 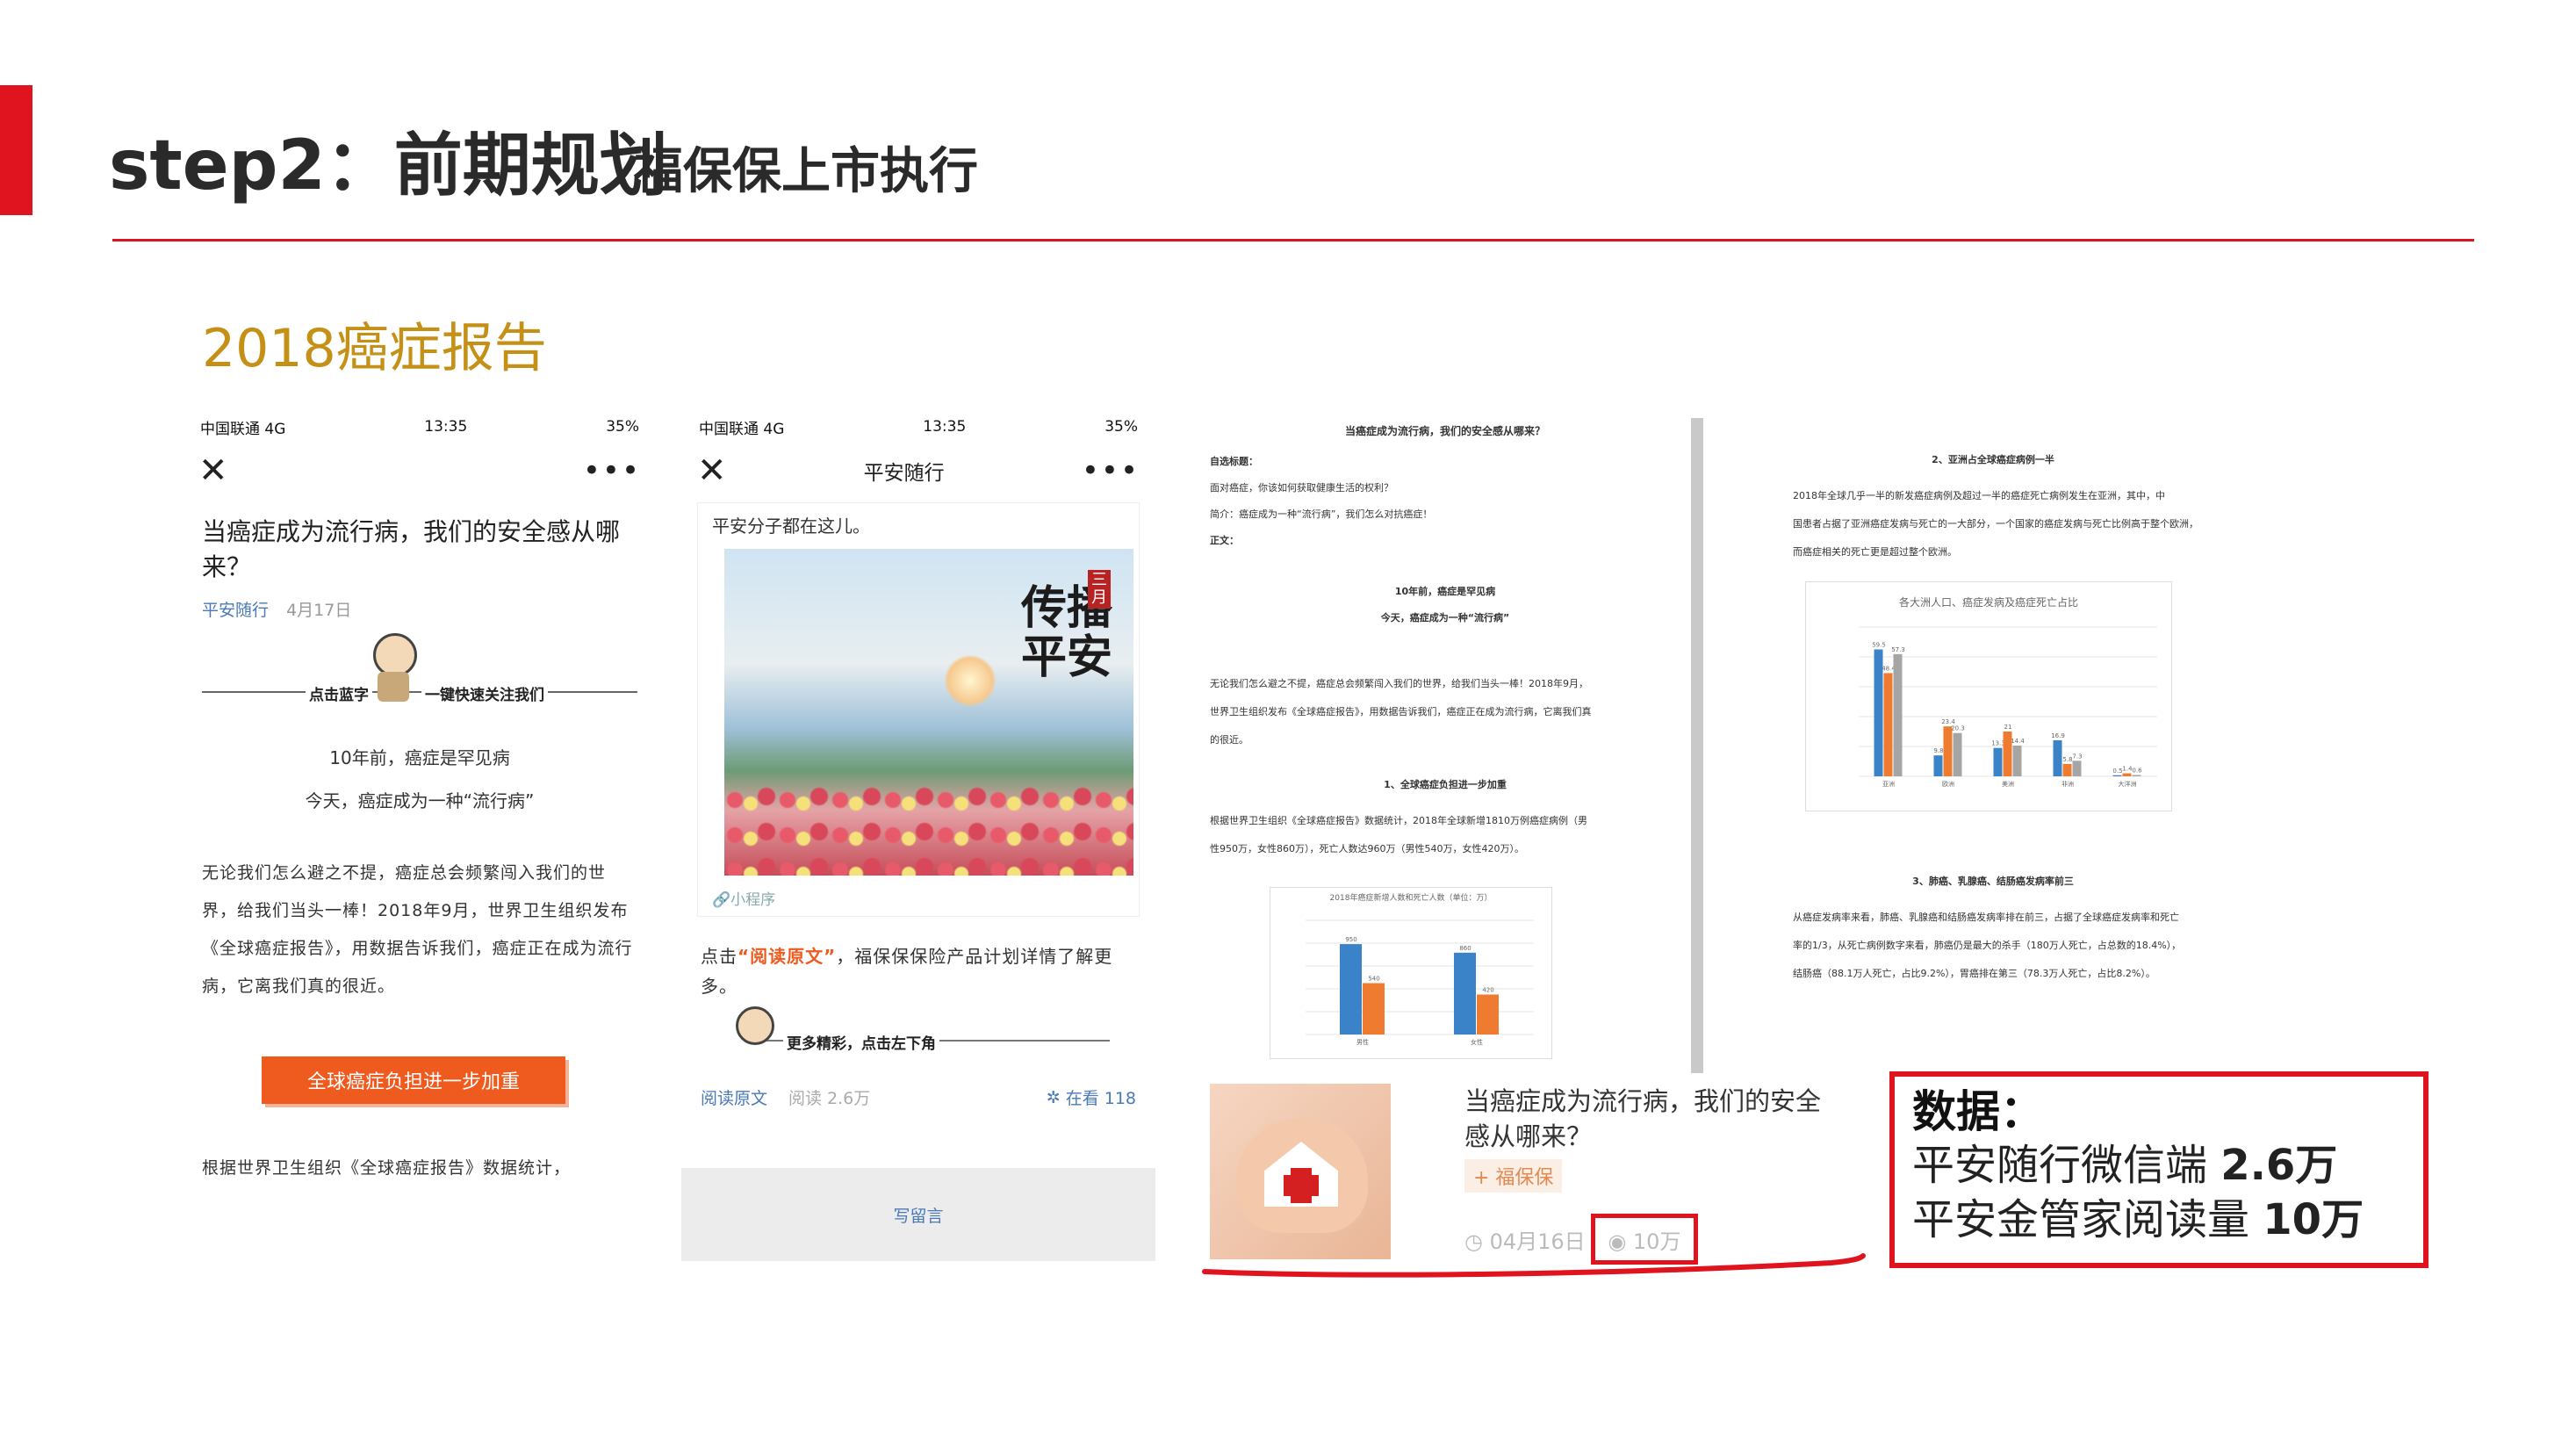 What do you see at coordinates (1234, 461) in the screenshot?
I see `doc-label: 自选标题：` at bounding box center [1234, 461].